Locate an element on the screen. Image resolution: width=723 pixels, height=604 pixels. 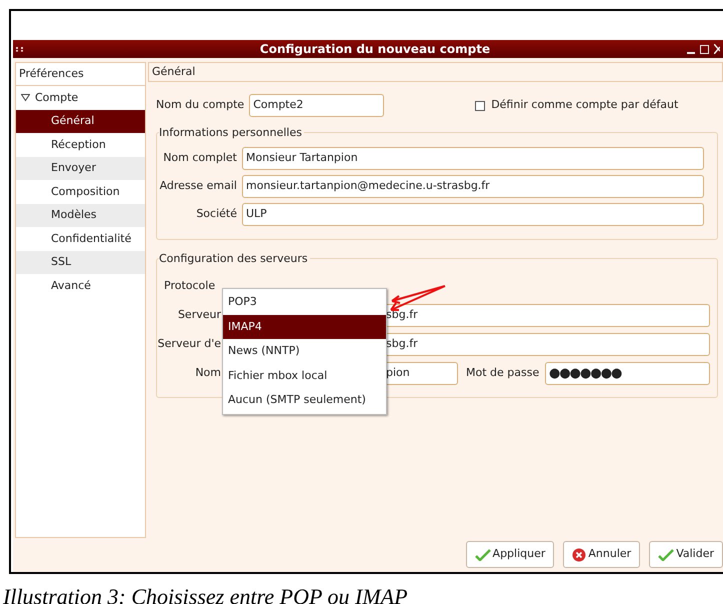
dialog-button: Annuler is located at coordinates (601, 554).